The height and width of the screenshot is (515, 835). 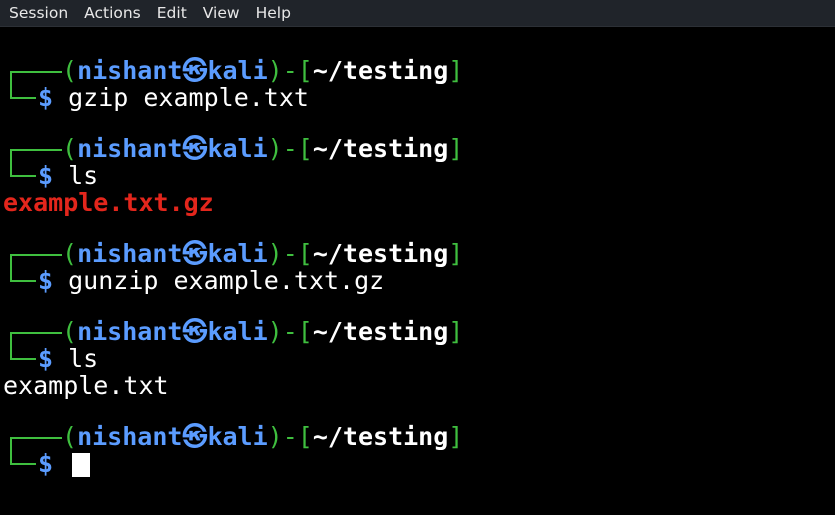 What do you see at coordinates (417, 13) in the screenshot?
I see `menu-bar: Session Actions Edit View Help` at bounding box center [417, 13].